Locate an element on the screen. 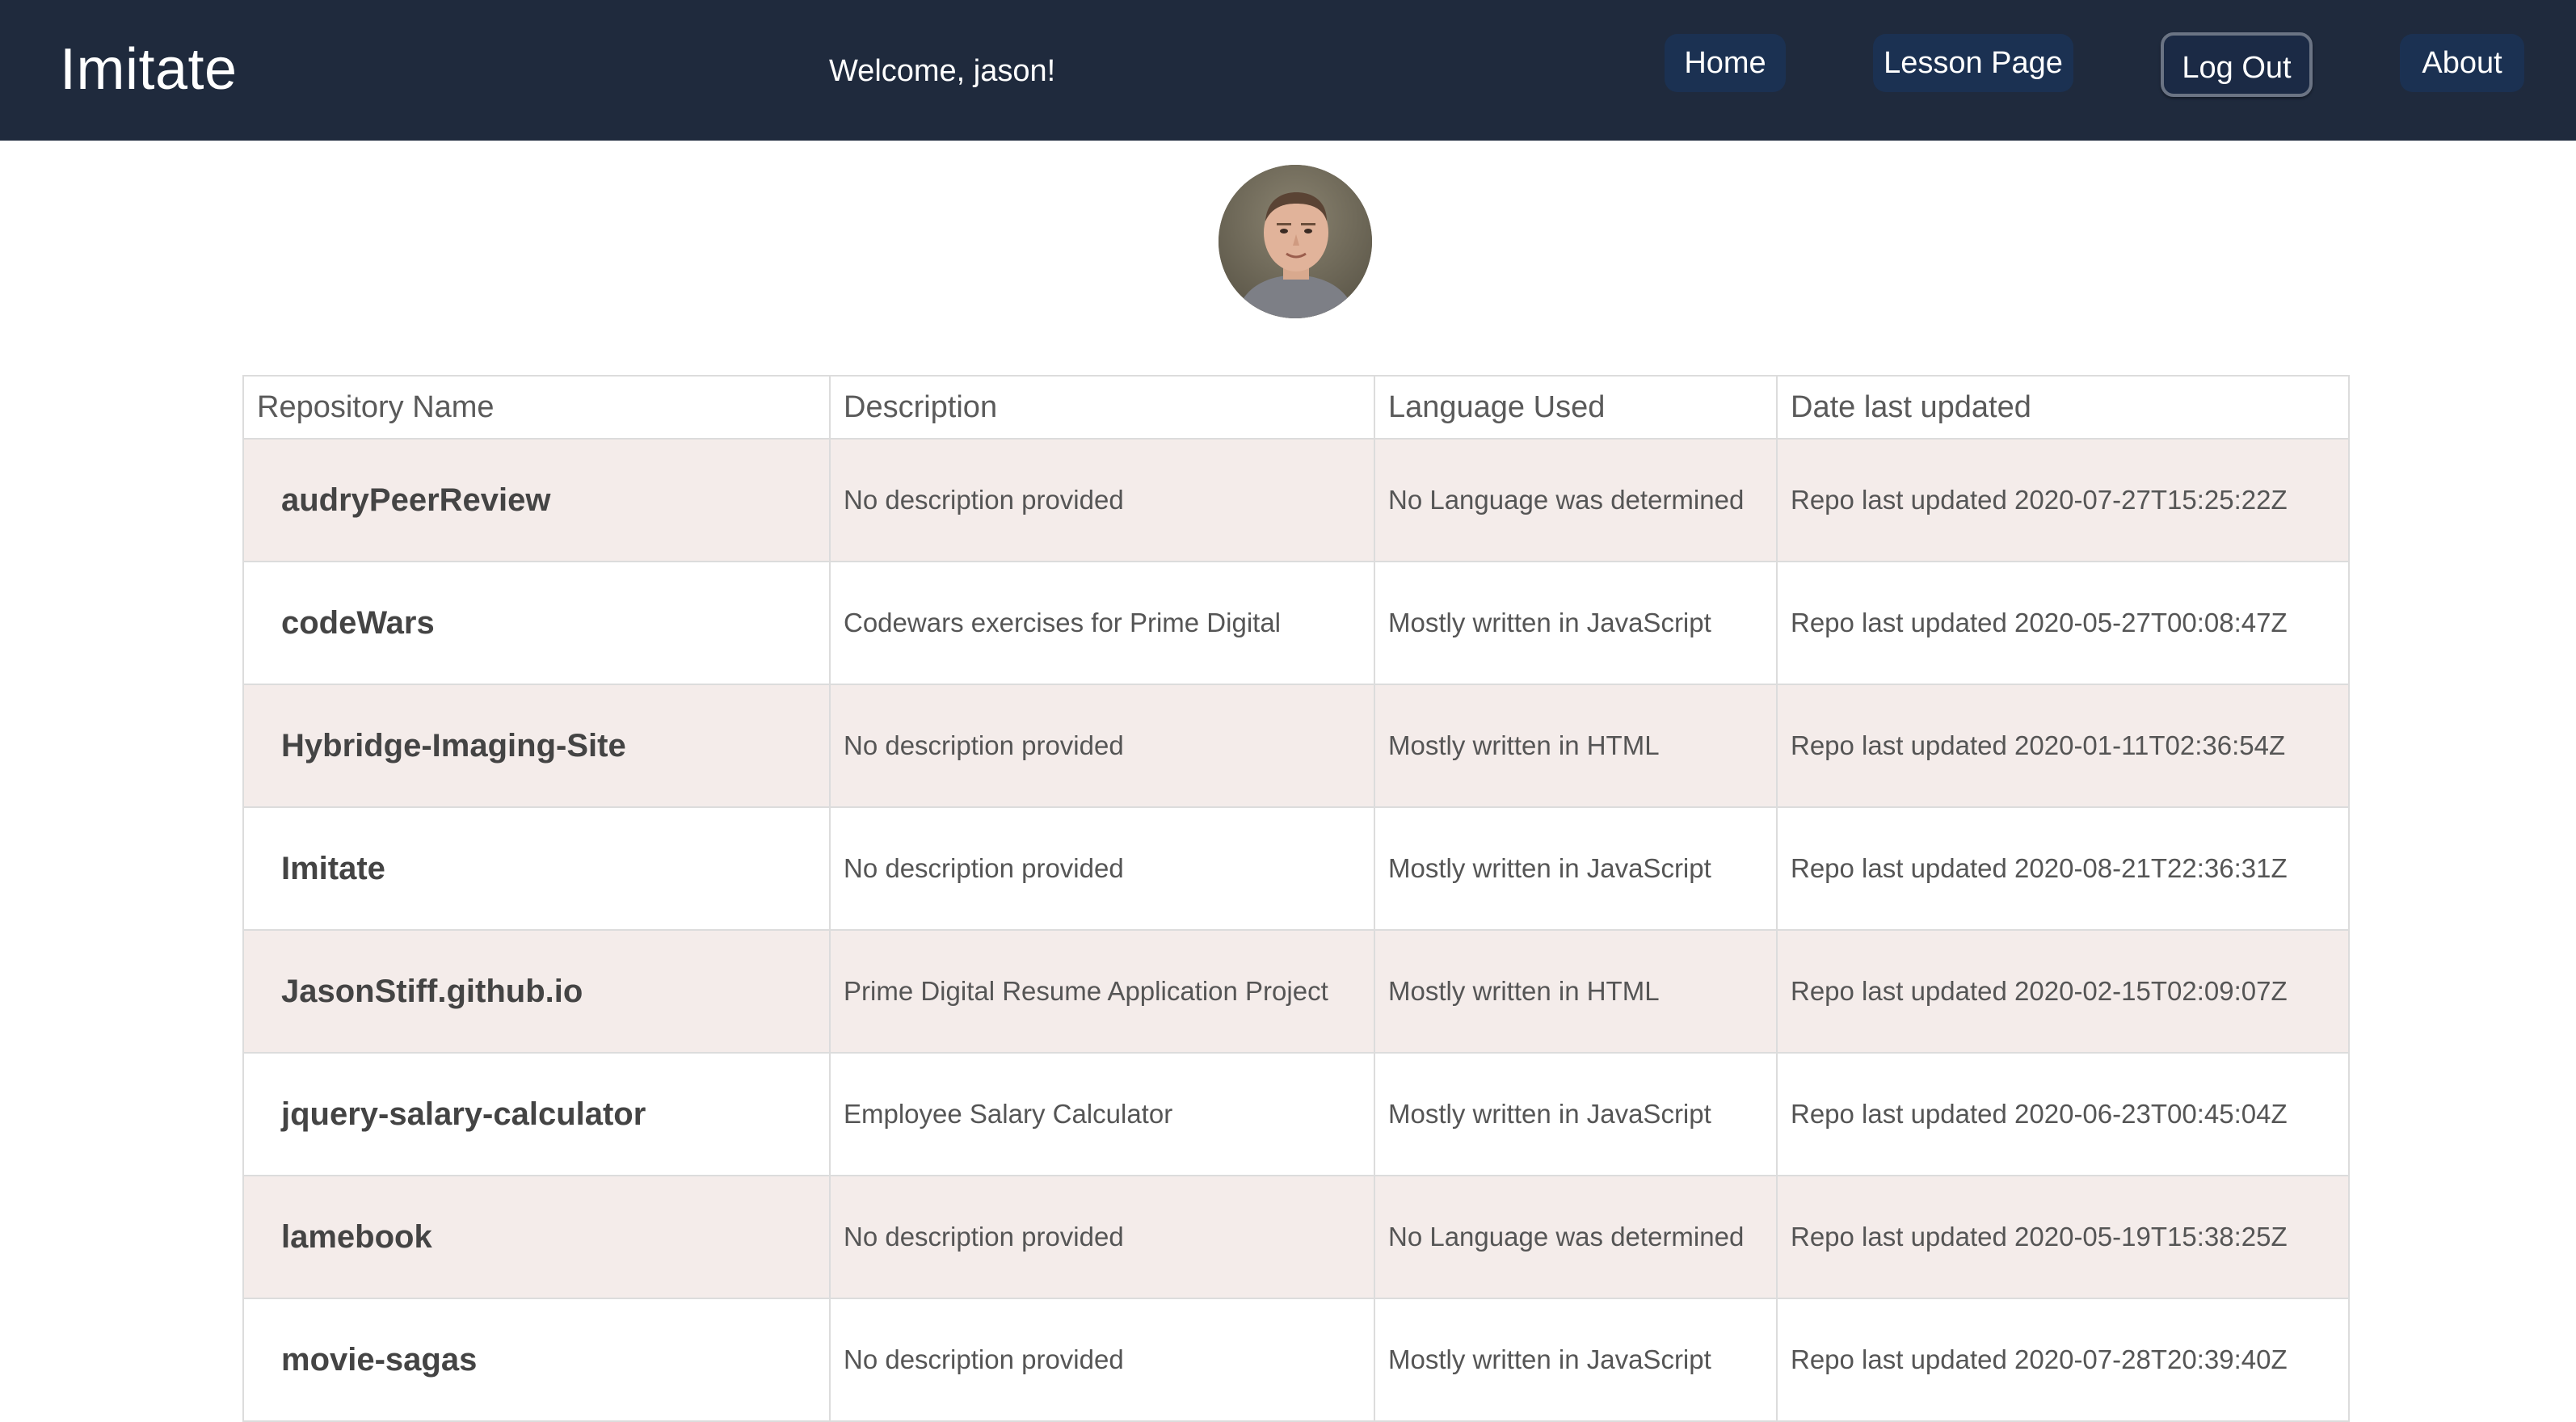  repo-updated: Repo last updated 2020-05-19T15:38:25Z is located at coordinates (2063, 1237).